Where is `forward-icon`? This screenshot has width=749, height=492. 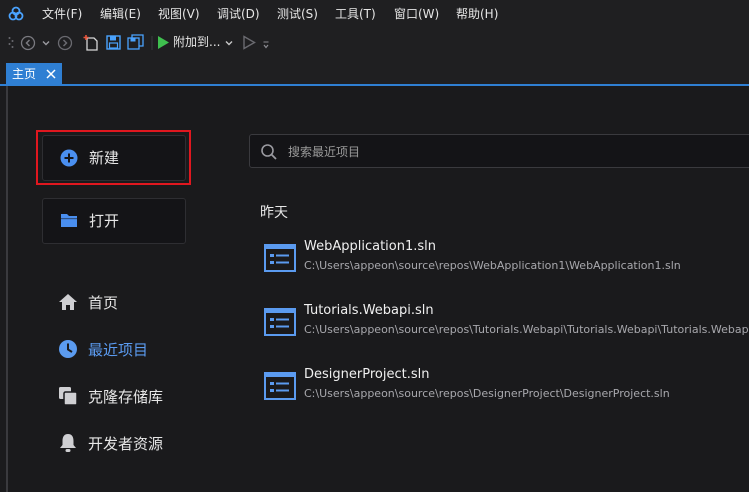
forward-icon is located at coordinates (65, 43).